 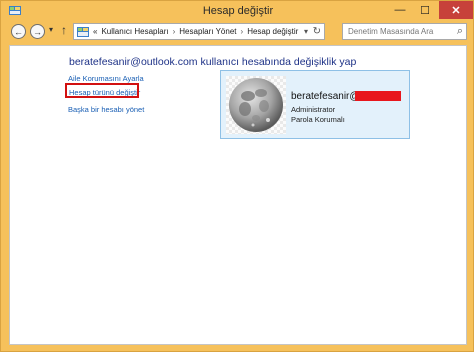 I want to click on forward-button: →, so click(x=37, y=31).